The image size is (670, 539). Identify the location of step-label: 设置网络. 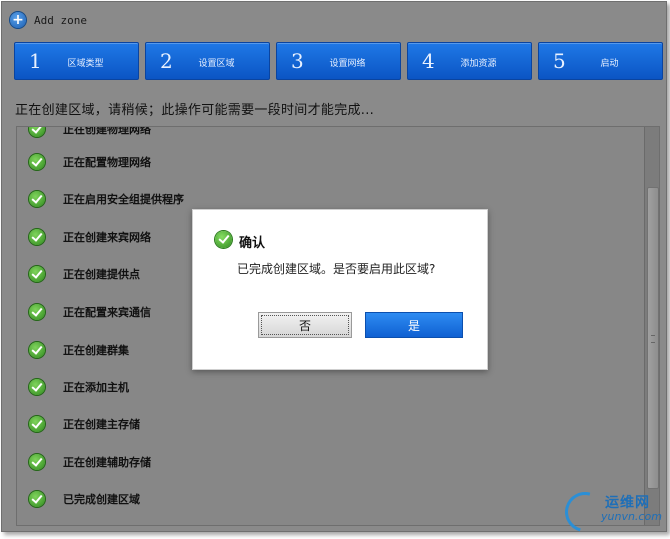
(347, 64).